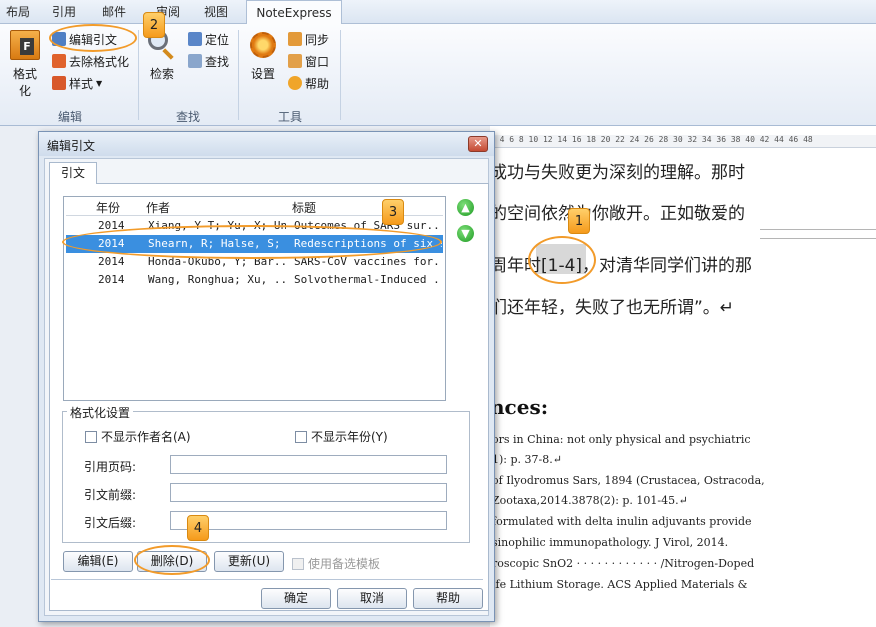 The width and height of the screenshot is (876, 627). I want to click on group-tools-label: 工具, so click(290, 117).